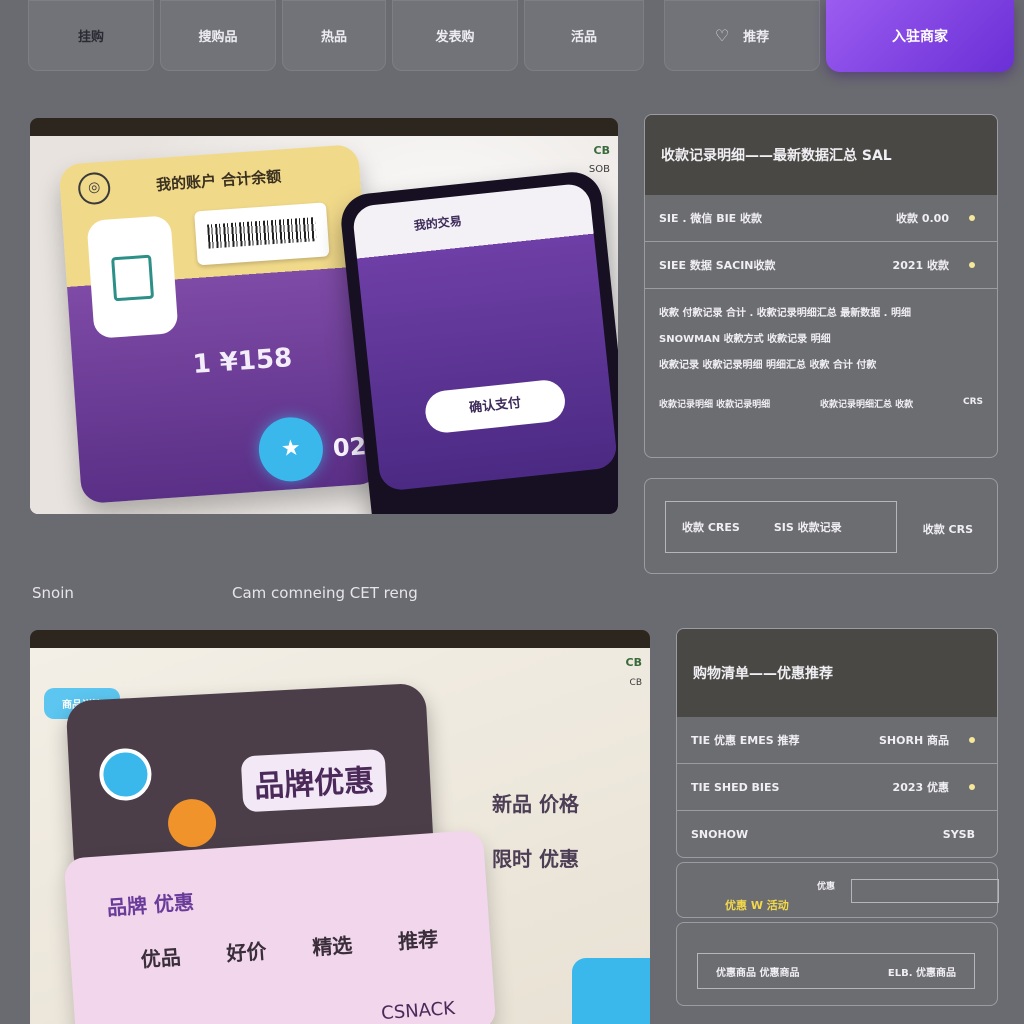  I want to click on gallery-card-brand: 品牌 优惠, so click(150, 904).